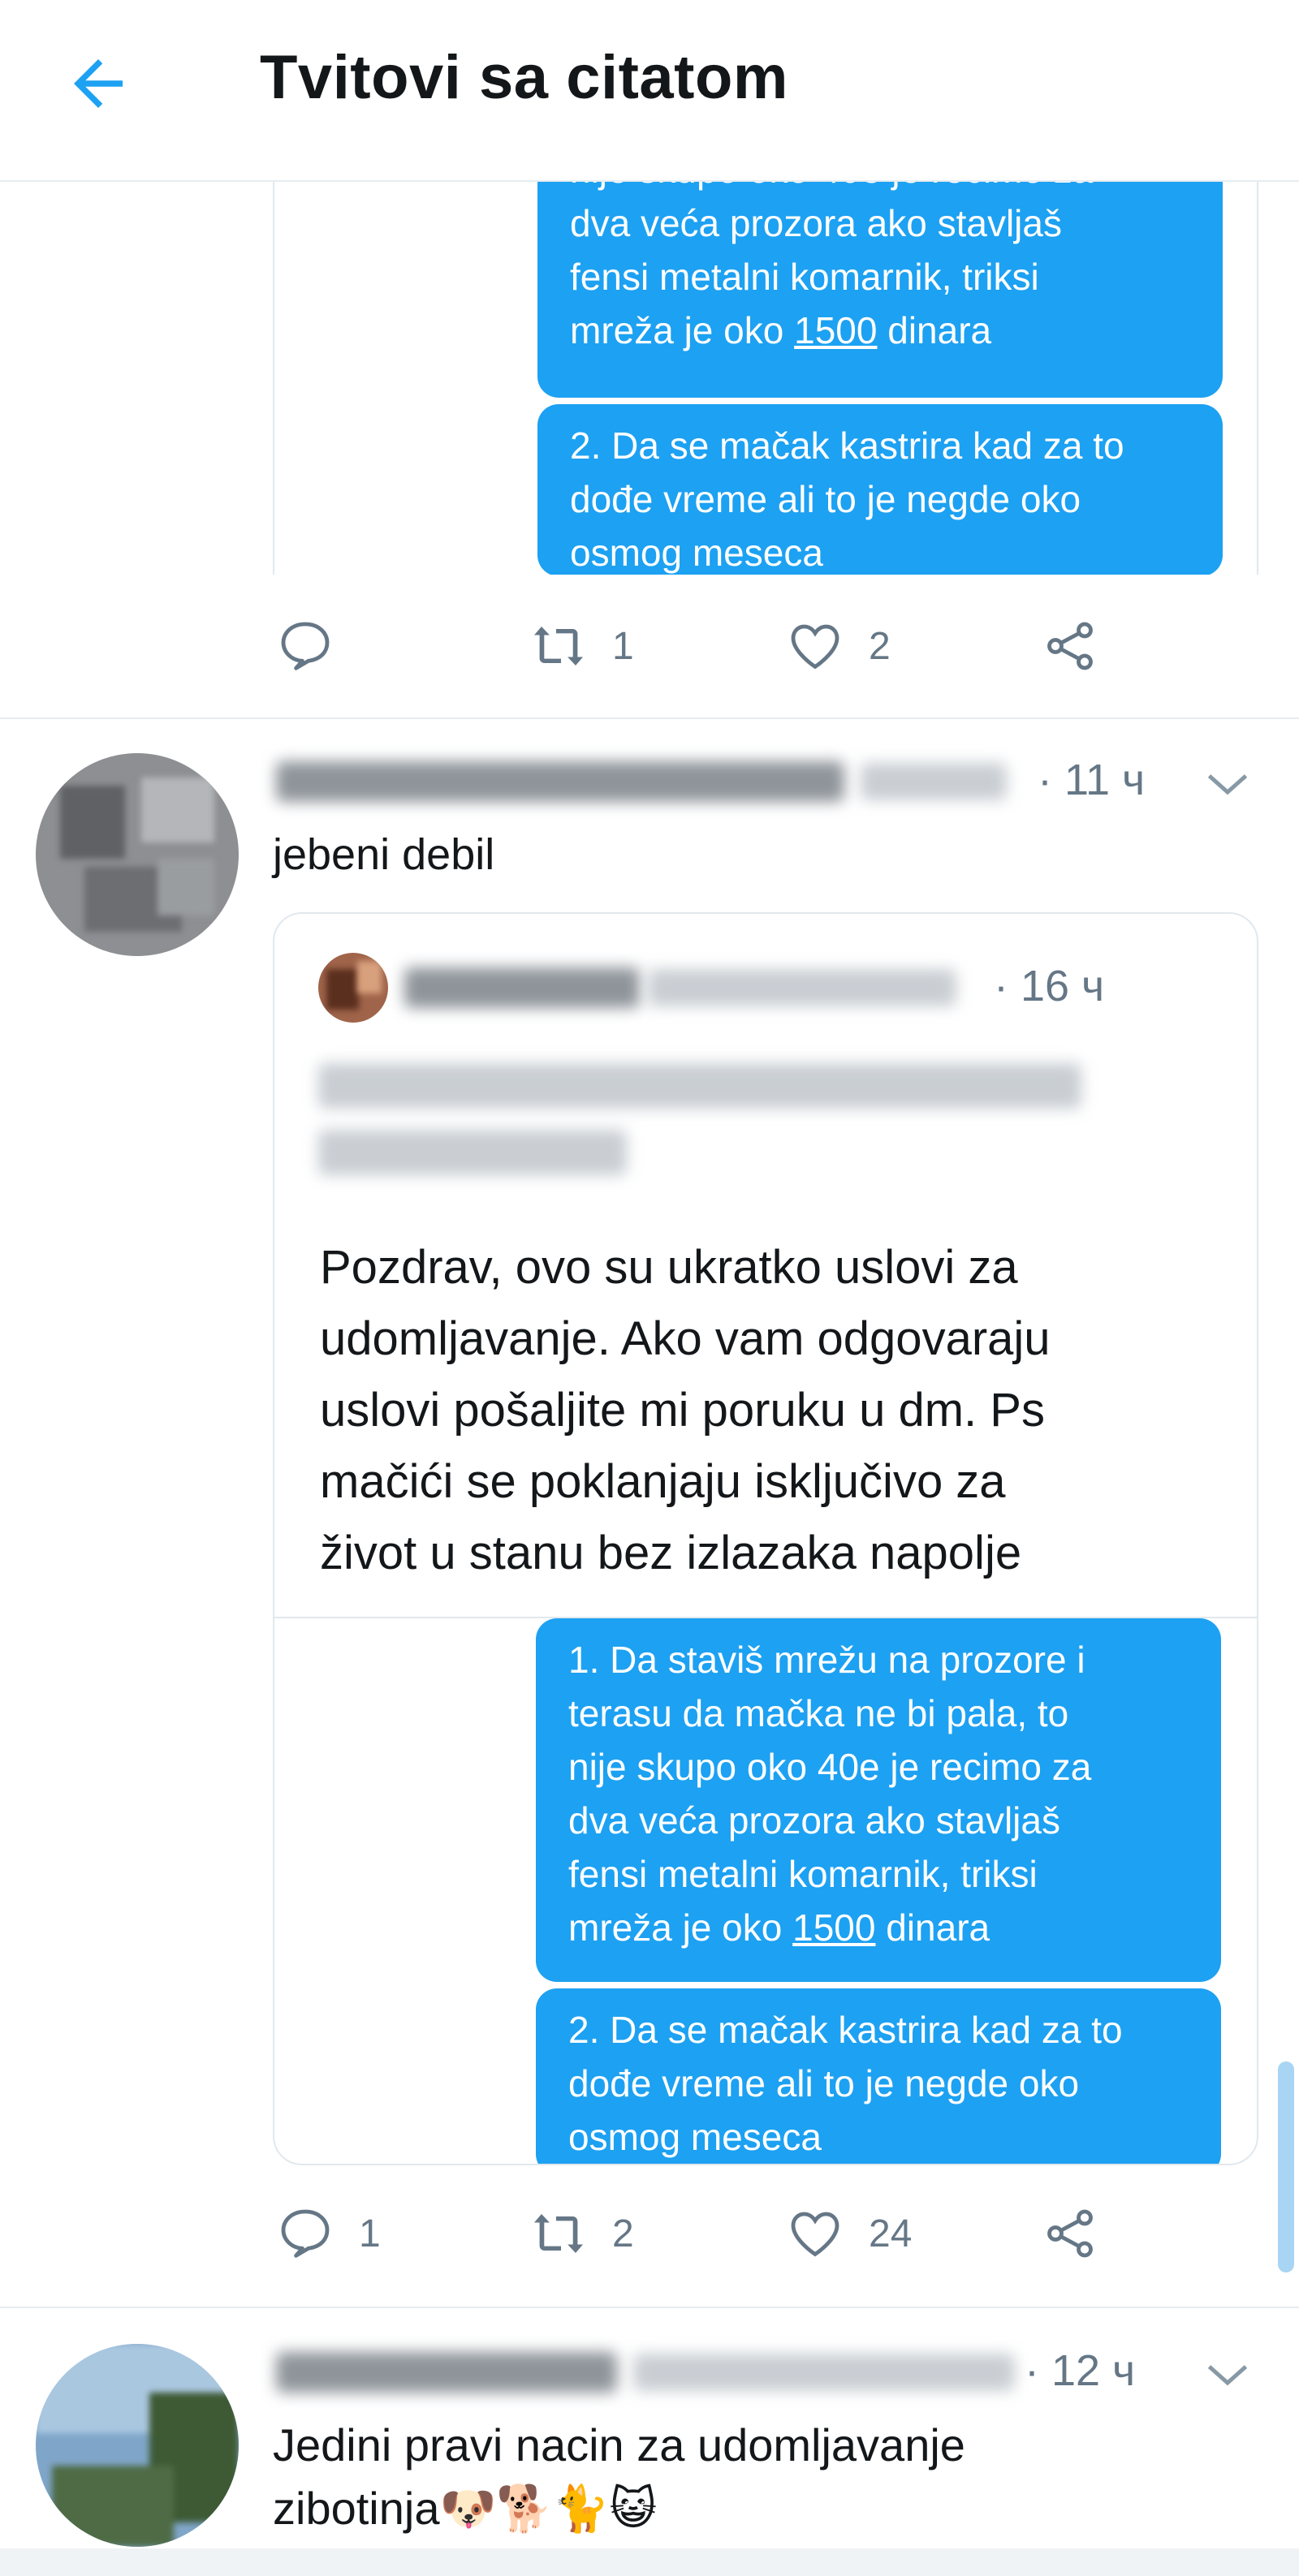  Describe the element at coordinates (849, 2234) in the screenshot. I see `like-button: 24` at that location.